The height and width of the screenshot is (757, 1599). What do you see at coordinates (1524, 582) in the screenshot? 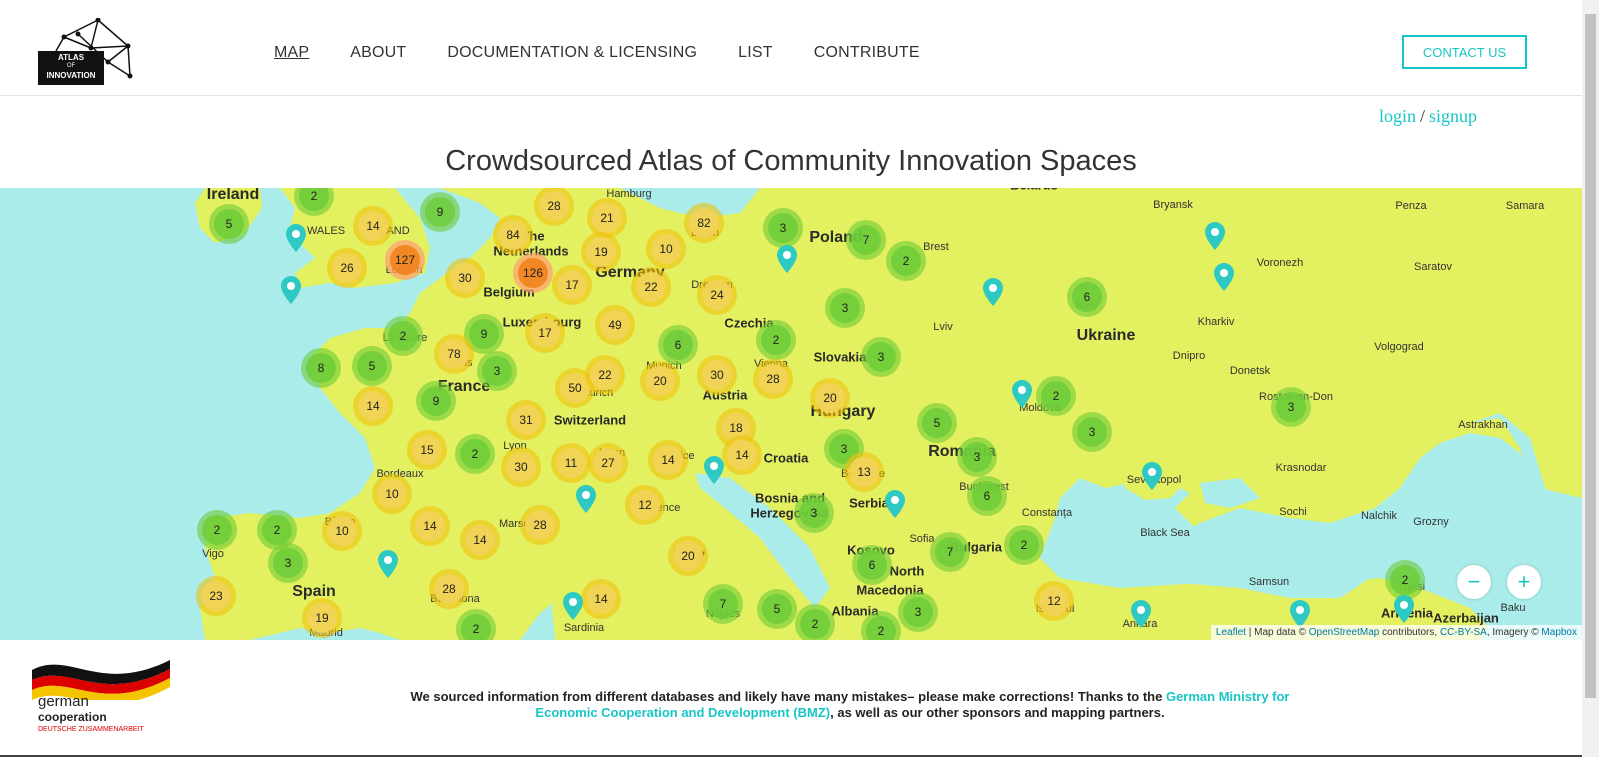
I see `zoom-in-button: +` at bounding box center [1524, 582].